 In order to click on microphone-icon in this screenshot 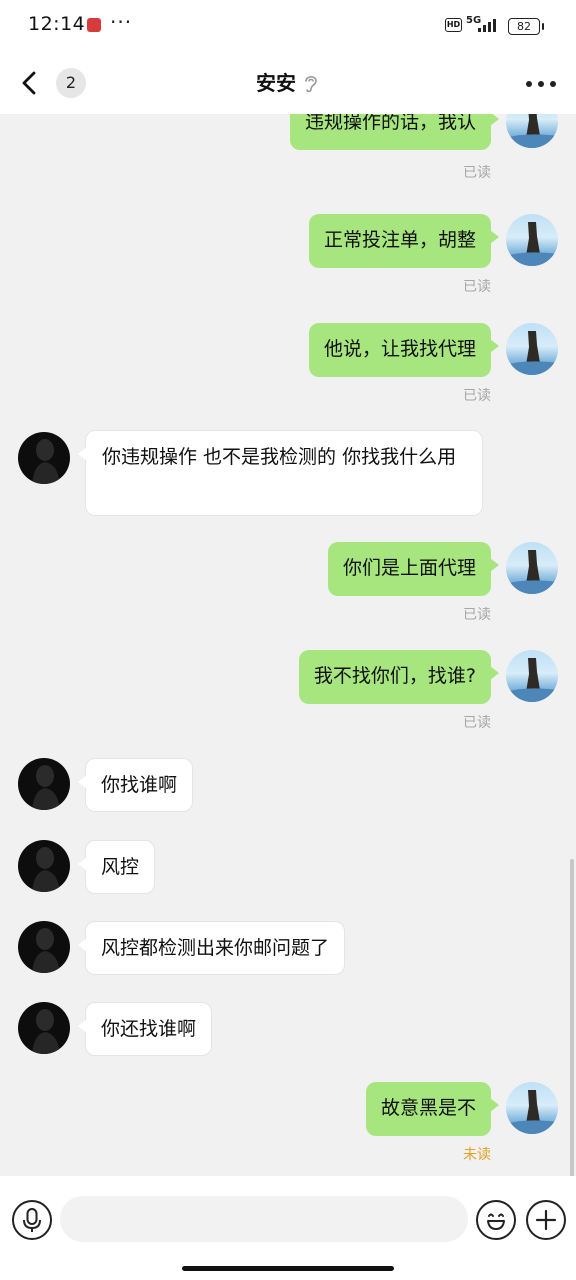, I will do `click(32, 1220)`.